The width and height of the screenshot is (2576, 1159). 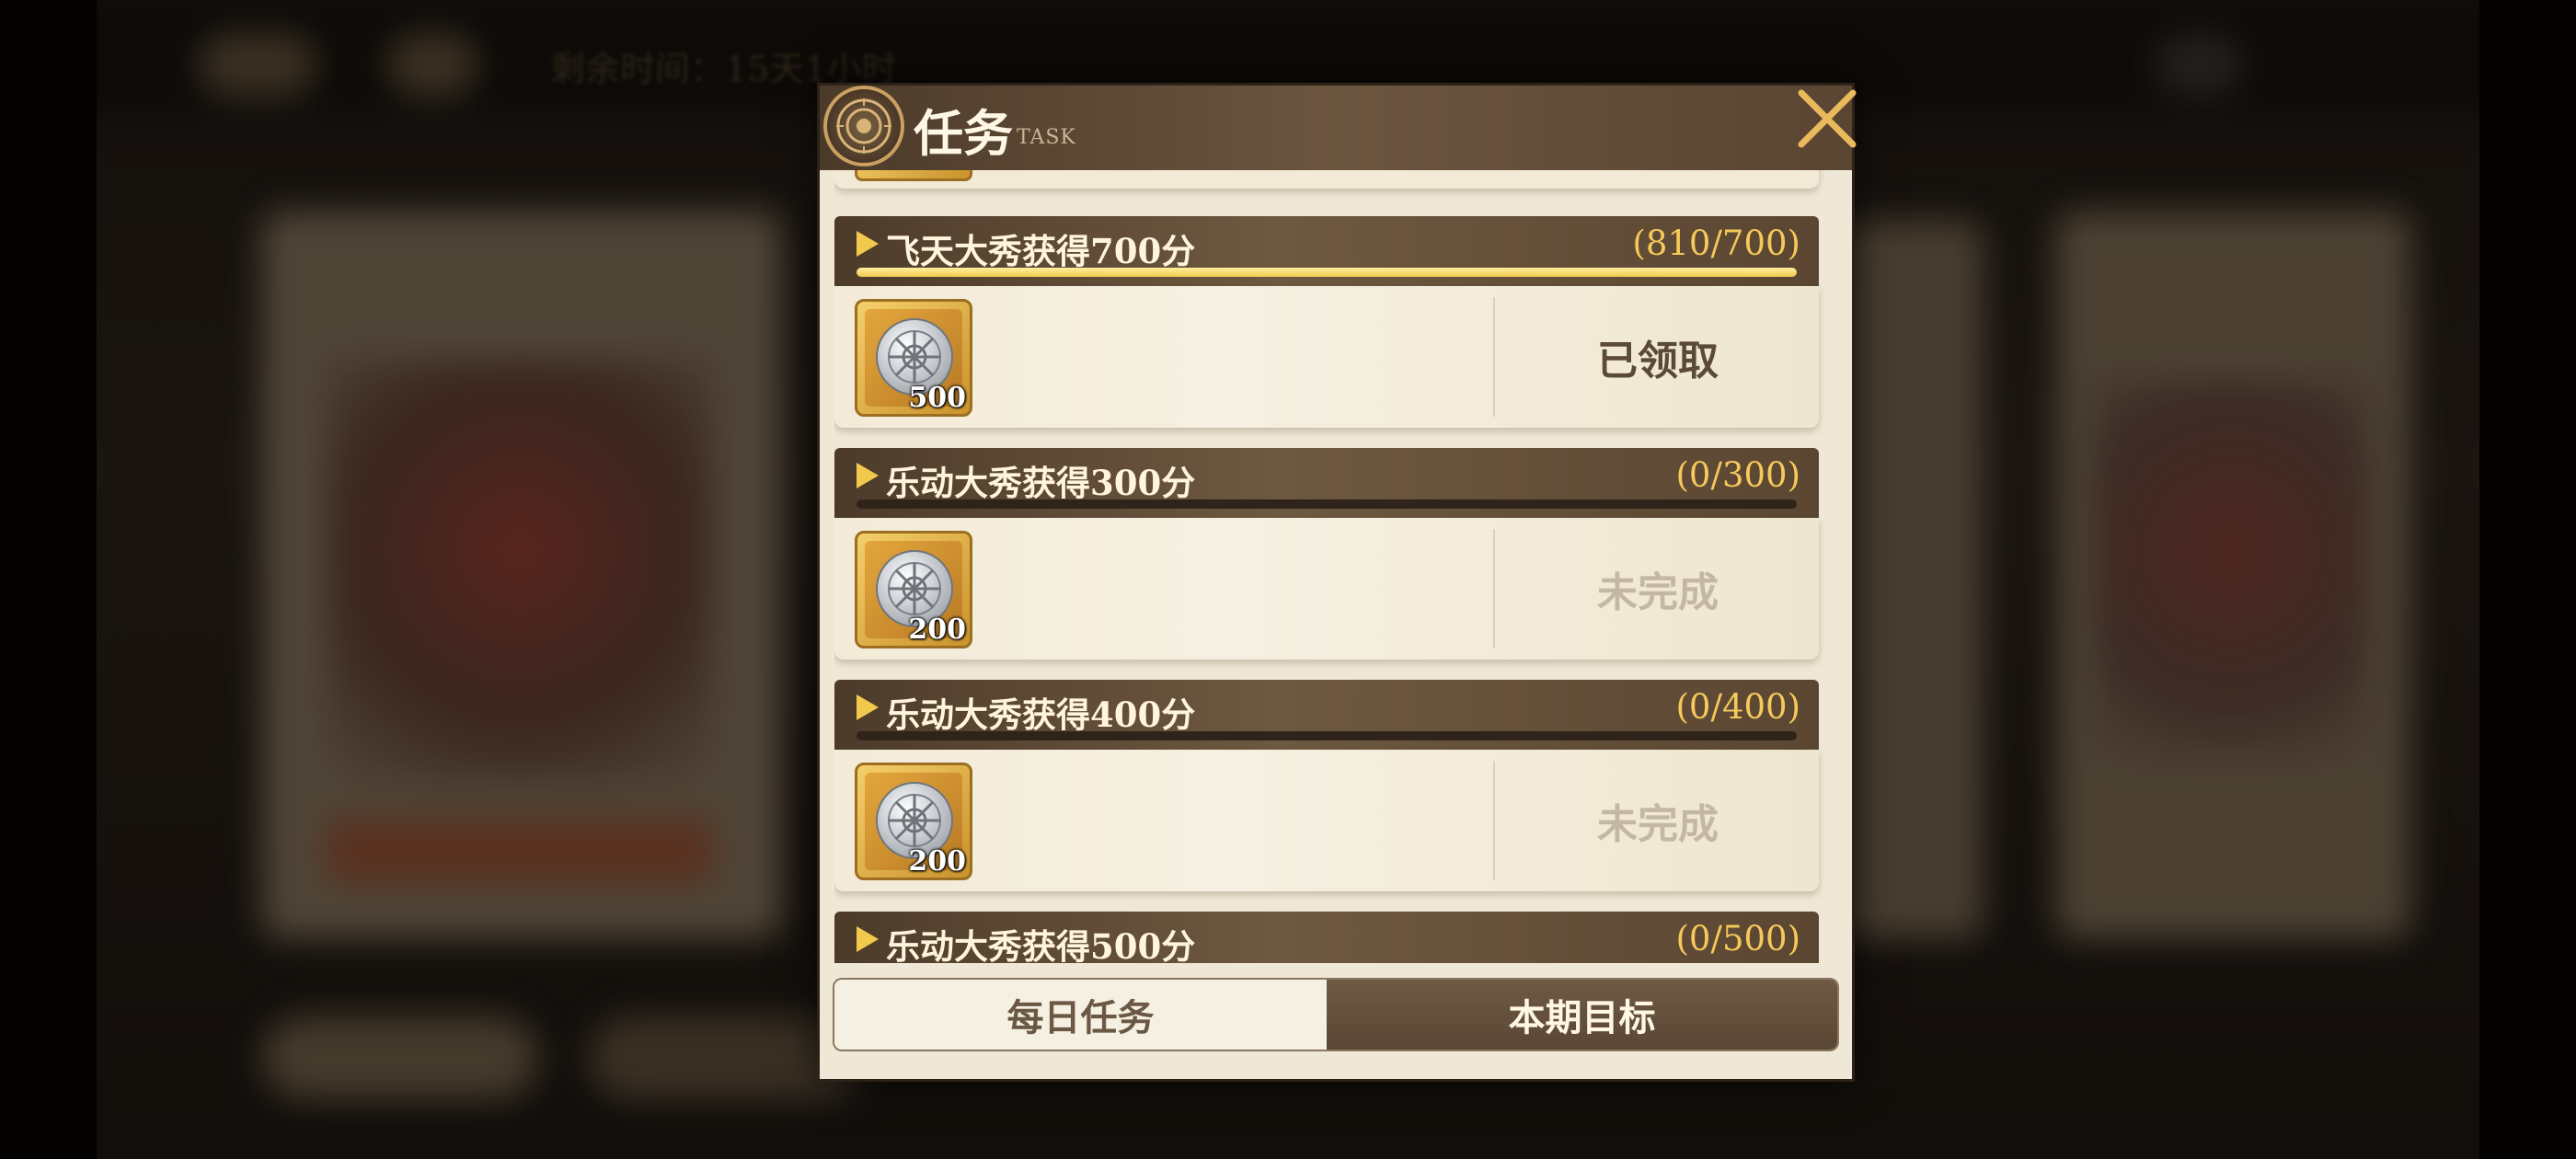 What do you see at coordinates (1326, 937) in the screenshot?
I see `task-header: 乐动大秀获得500分 (0/500)` at bounding box center [1326, 937].